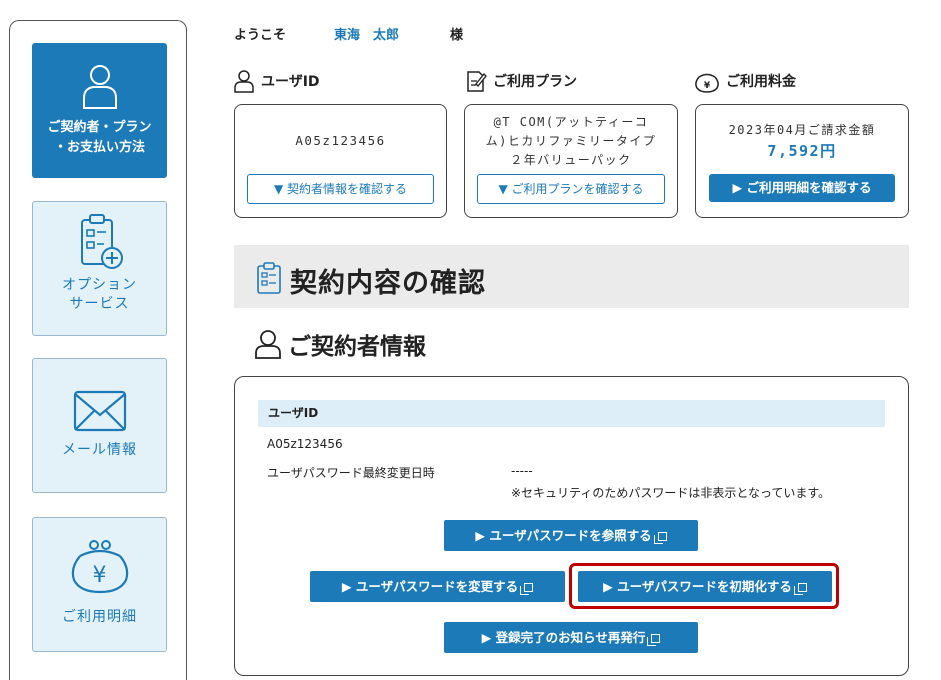 This screenshot has height=680, width=941. What do you see at coordinates (671, 493) in the screenshot?
I see `password-hidden-note: ※セキュリティのためパスワードは非表示となっています。` at bounding box center [671, 493].